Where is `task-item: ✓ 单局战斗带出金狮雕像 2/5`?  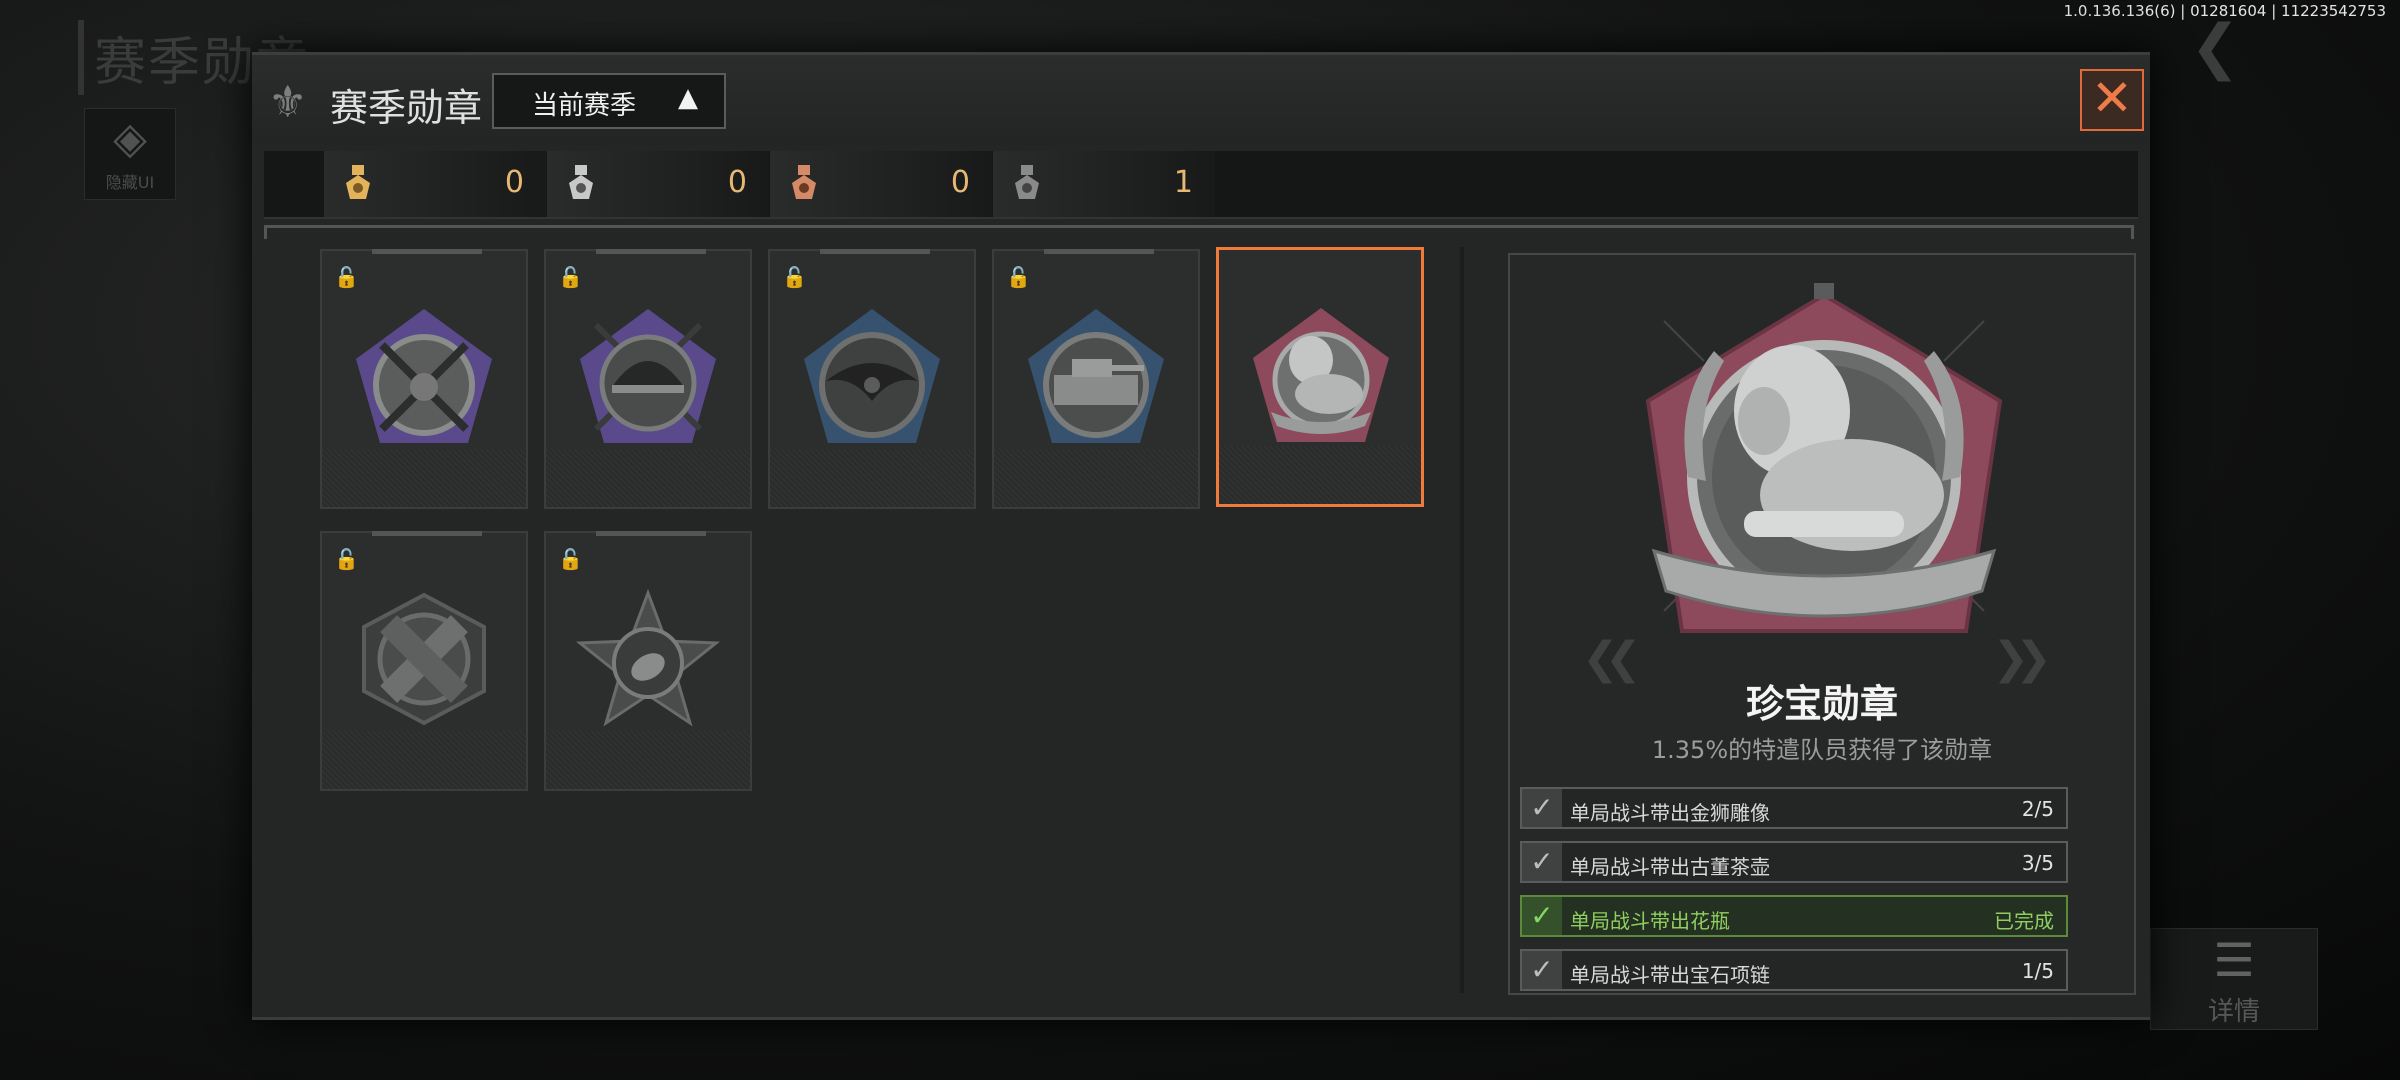 task-item: ✓ 单局战斗带出金狮雕像 2/5 is located at coordinates (1794, 808).